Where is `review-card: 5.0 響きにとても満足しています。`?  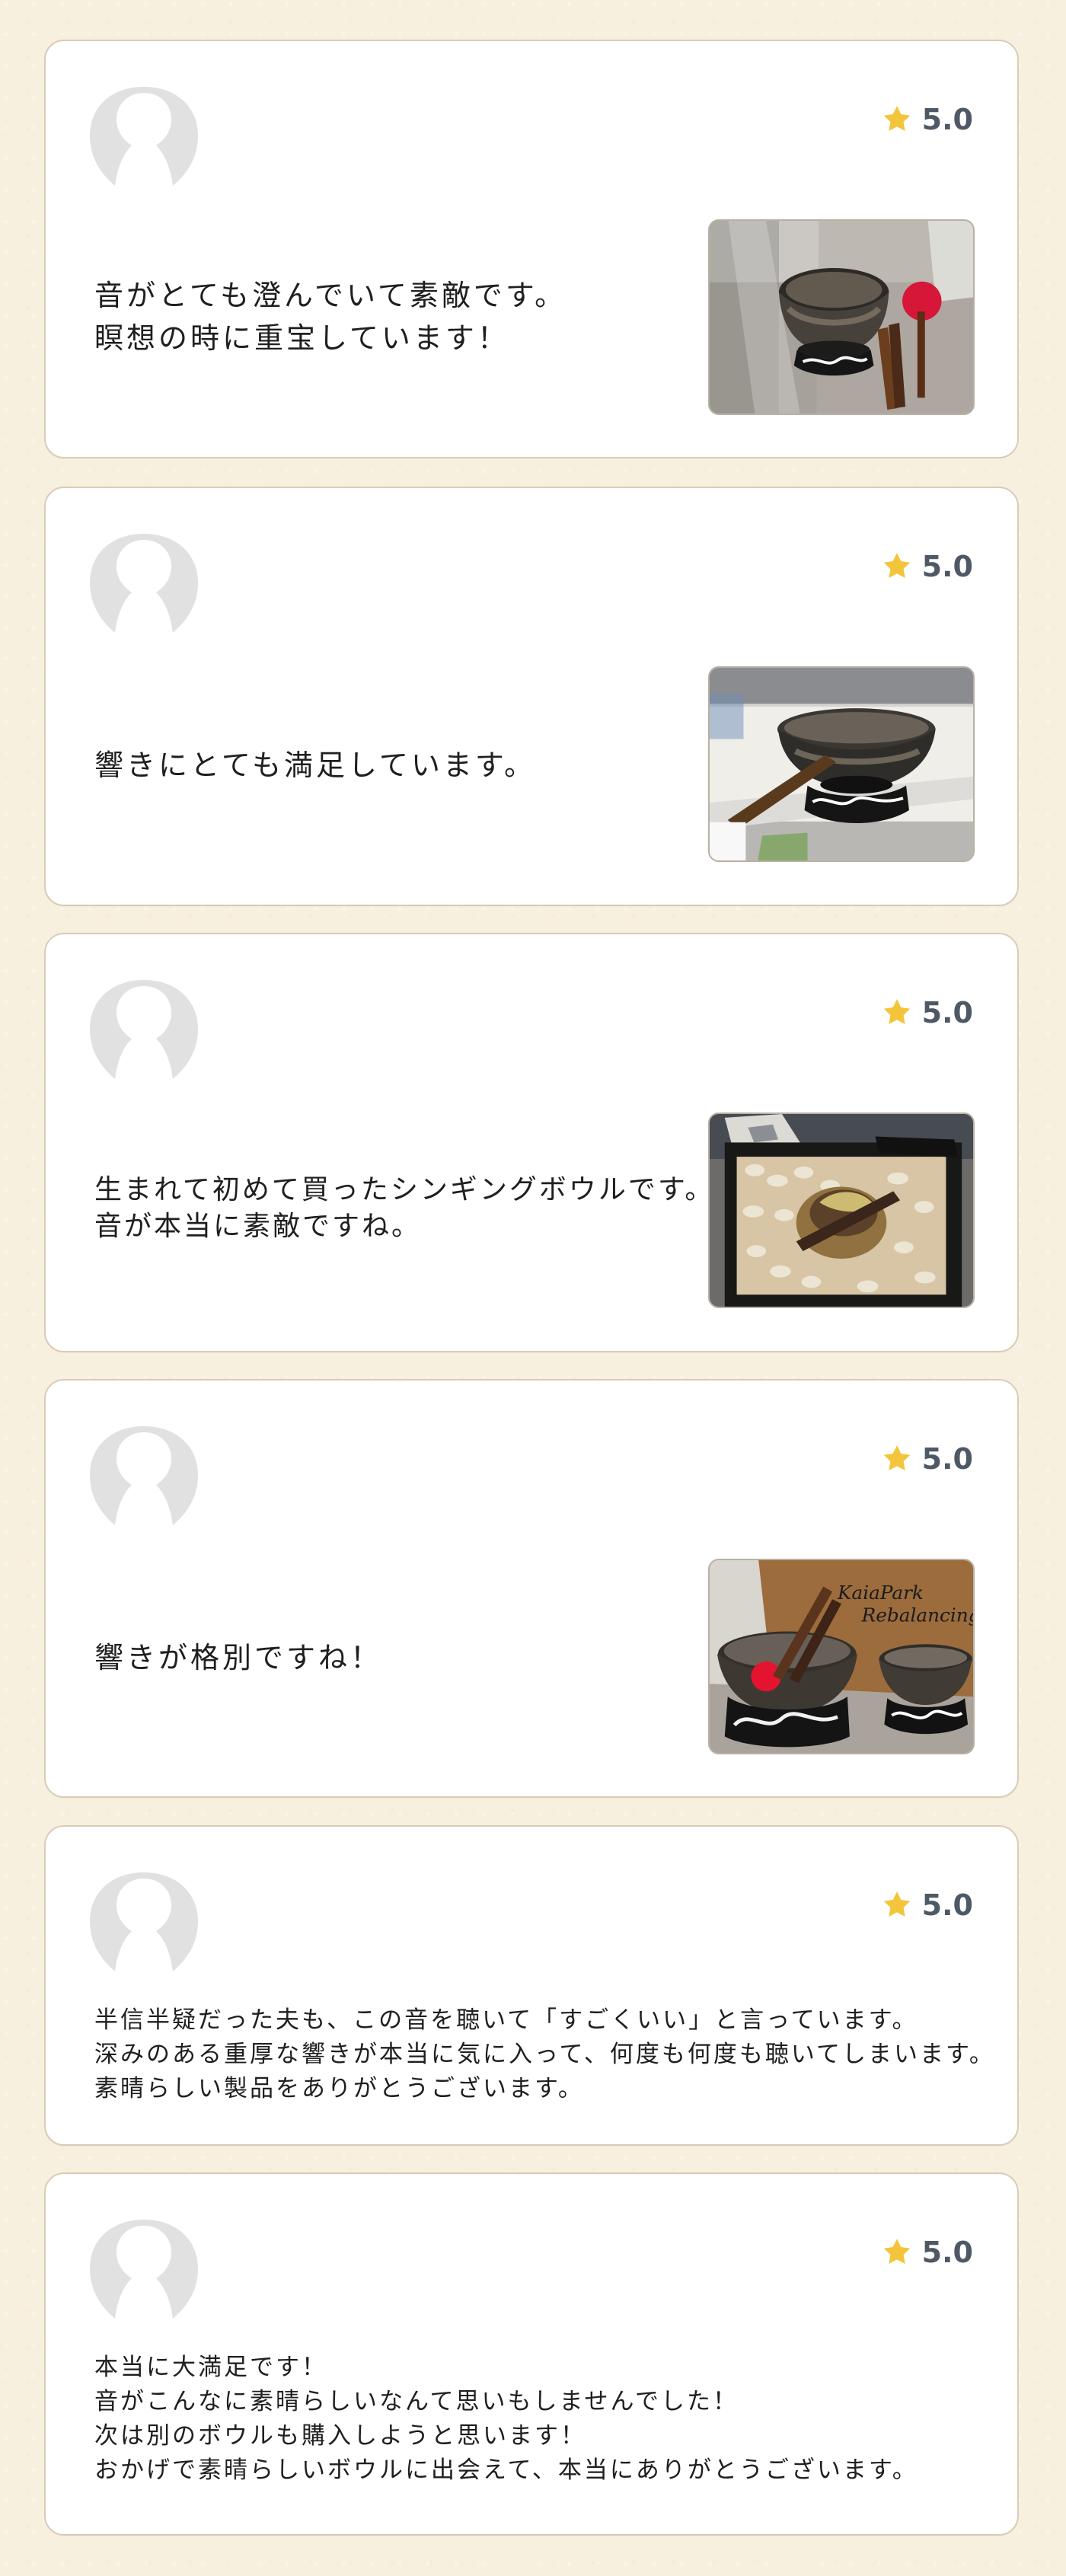
review-card: 5.0 響きにとても満足しています。 is located at coordinates (531, 696).